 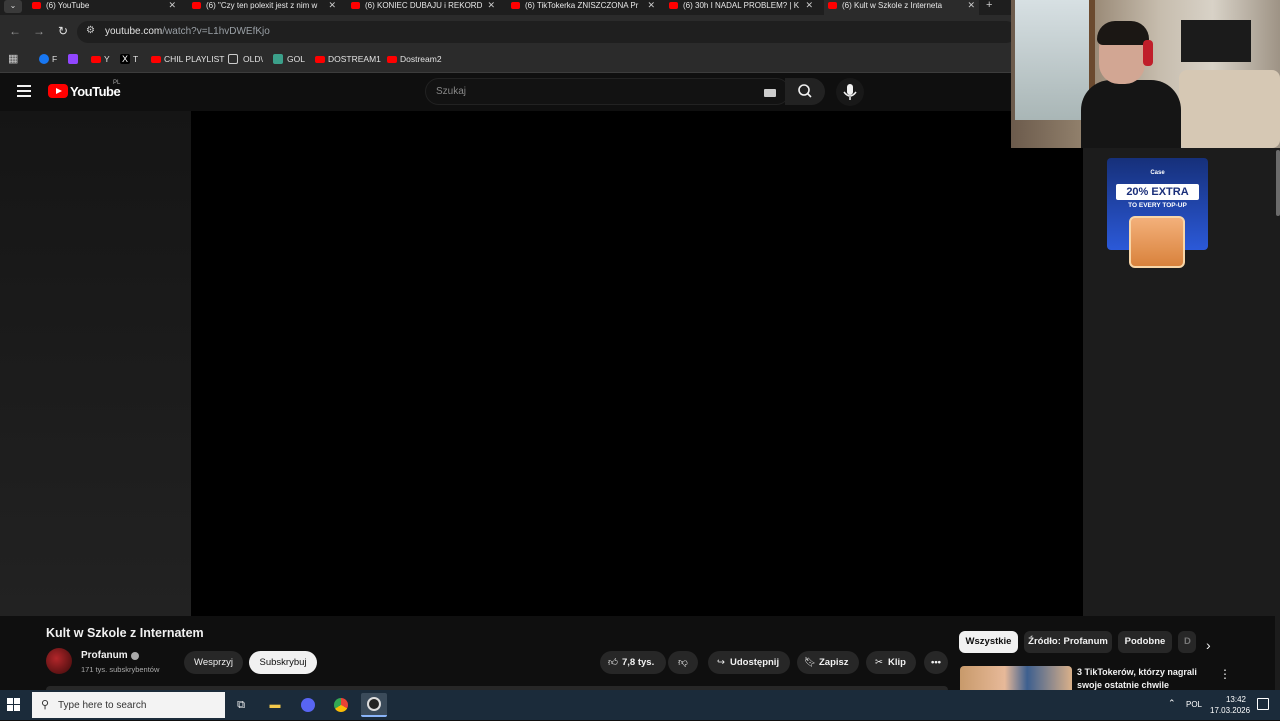 I want to click on bookmark-item: XT, so click(x=129, y=60).